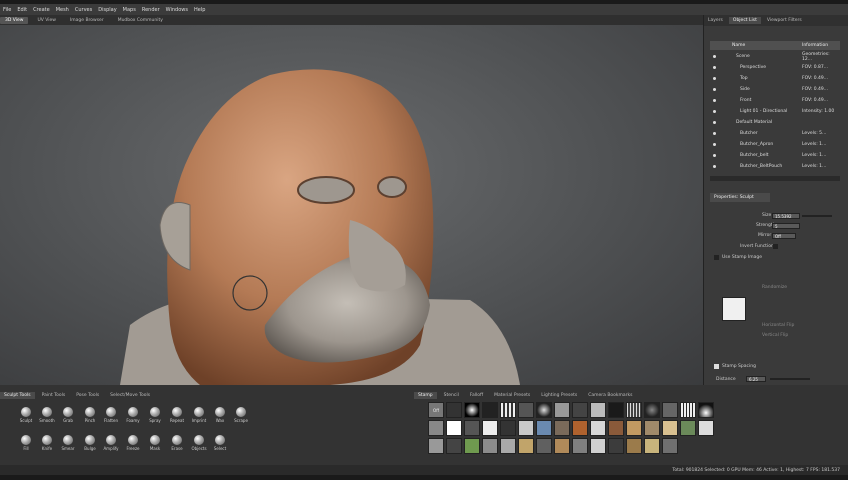  I want to click on tab-image-browser: Image Browser, so click(87, 20).